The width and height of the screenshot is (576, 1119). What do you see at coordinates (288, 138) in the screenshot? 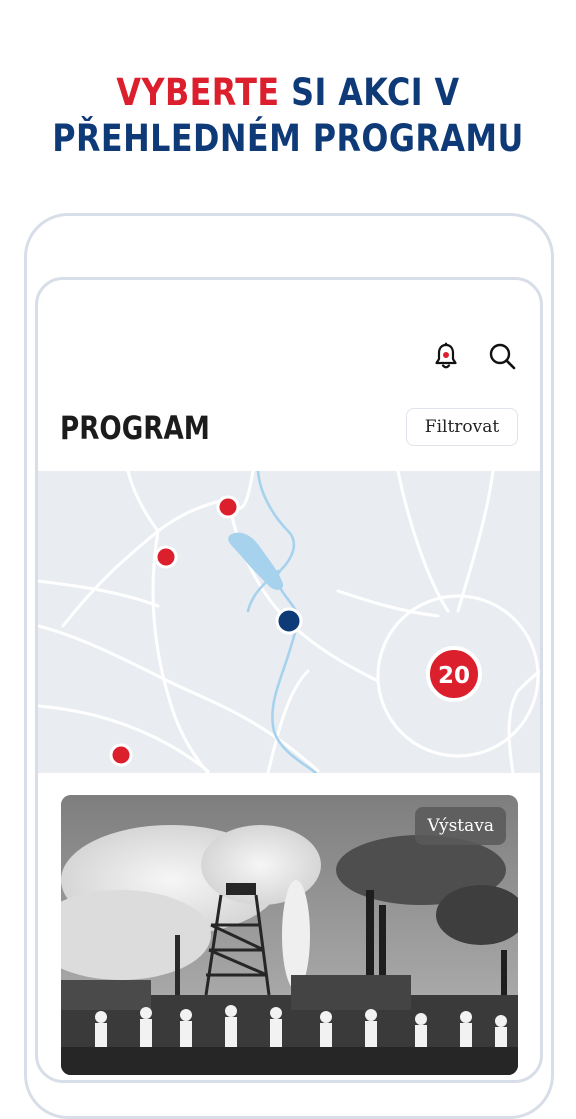
I see `headline-line2: PŘEHLEDNÉM PROGRAMU` at bounding box center [288, 138].